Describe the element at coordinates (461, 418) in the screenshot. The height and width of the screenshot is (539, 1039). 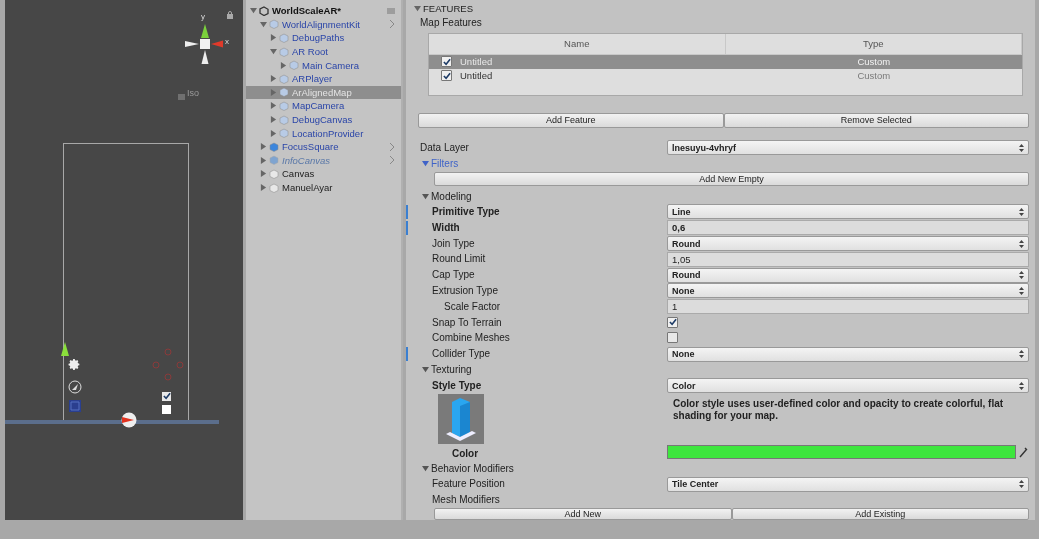
I see `building-preview-icon` at that location.